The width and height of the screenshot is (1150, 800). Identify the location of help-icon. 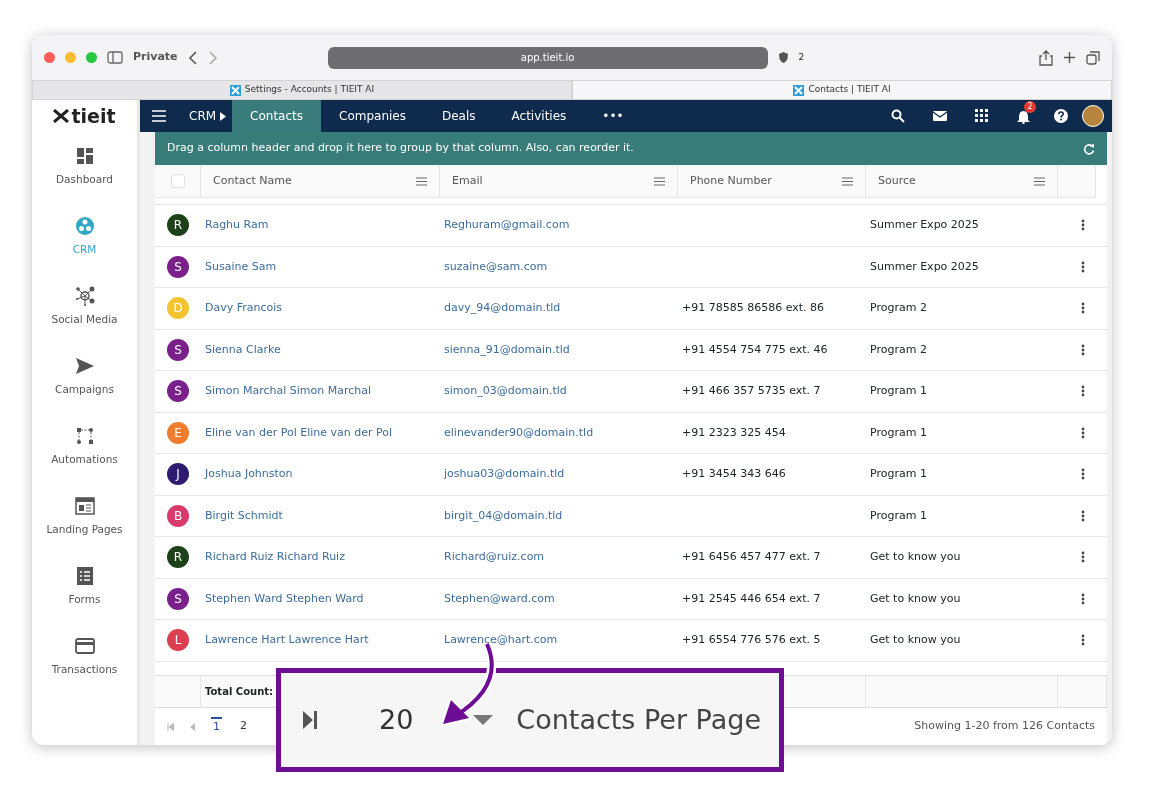
(1061, 116).